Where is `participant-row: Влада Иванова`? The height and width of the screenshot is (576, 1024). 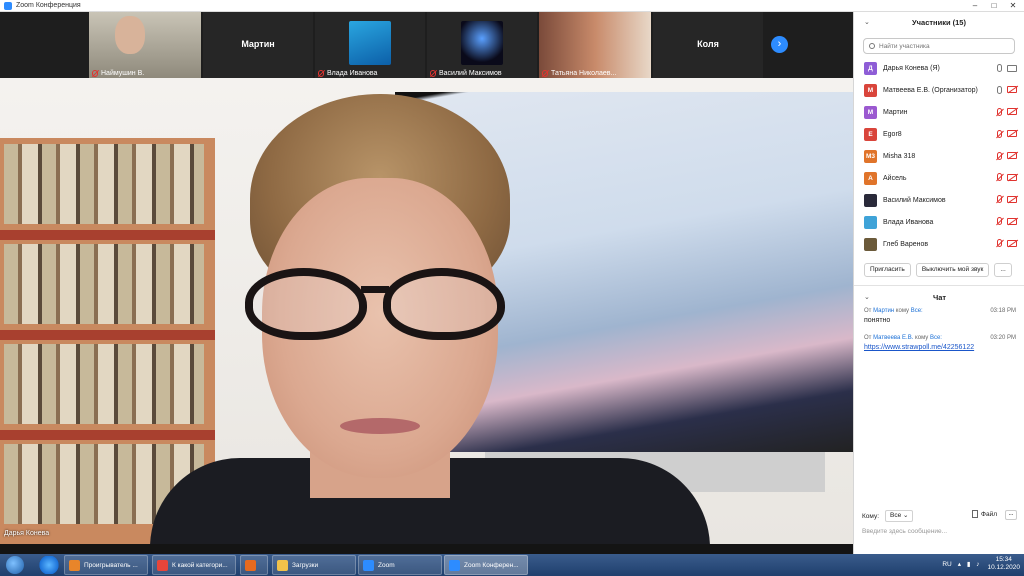 participant-row: Влада Иванова is located at coordinates (939, 222).